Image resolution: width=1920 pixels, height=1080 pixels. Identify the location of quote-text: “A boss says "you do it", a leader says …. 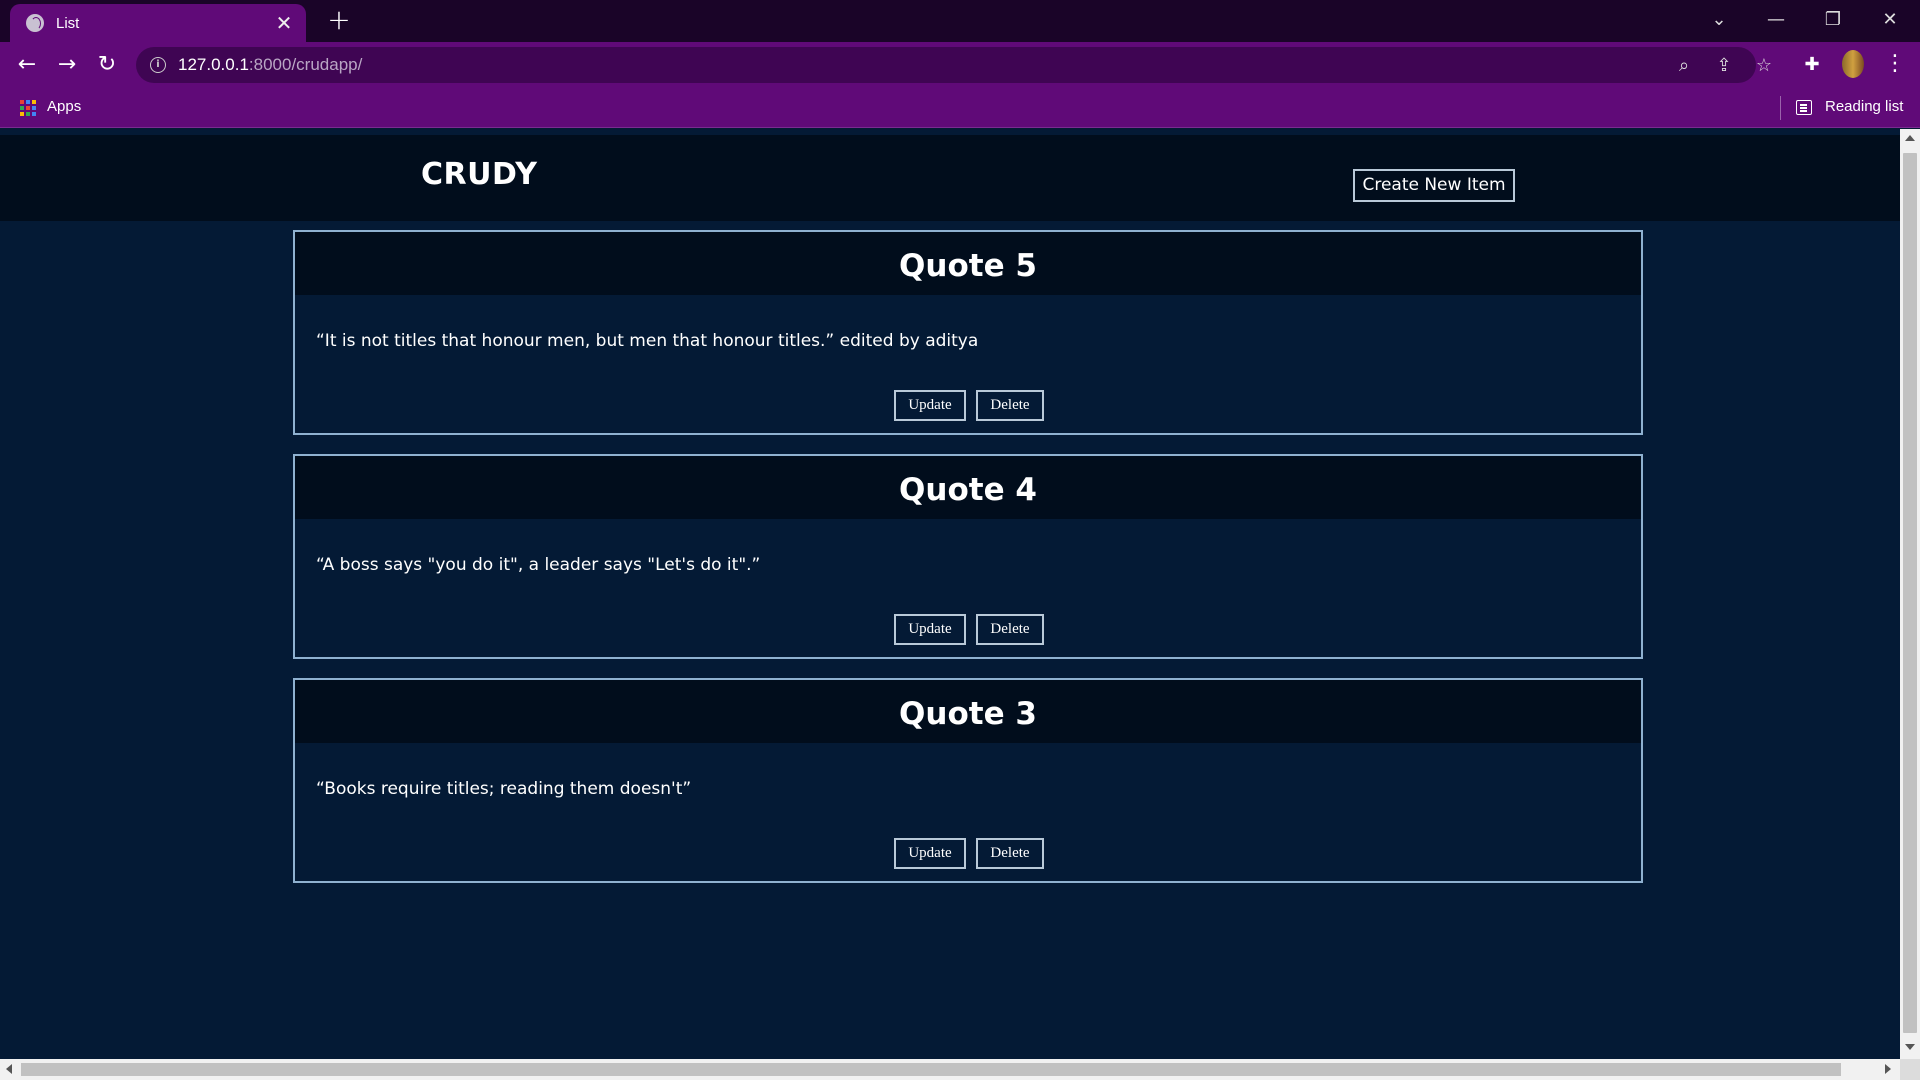
(538, 565).